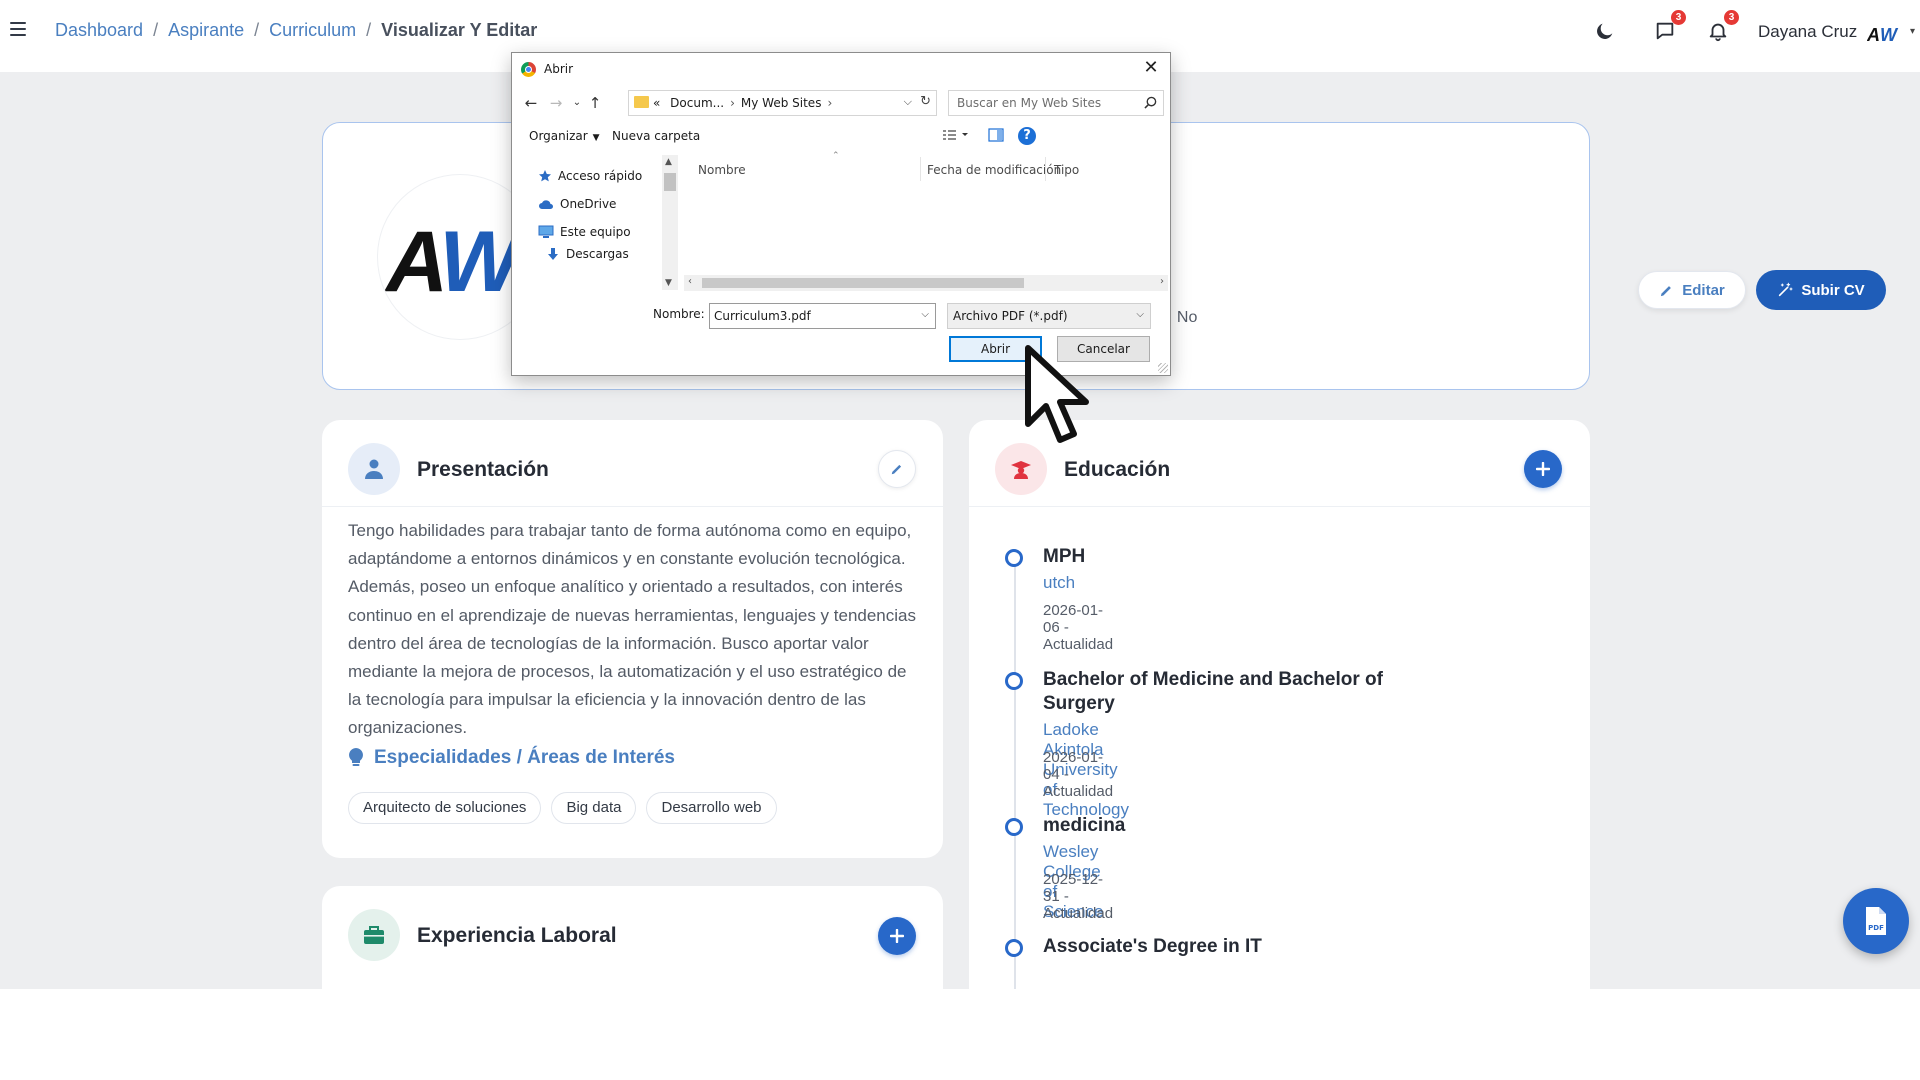 The image size is (1920, 1080). I want to click on breadcrumb-curriculum: Curriculum, so click(312, 30).